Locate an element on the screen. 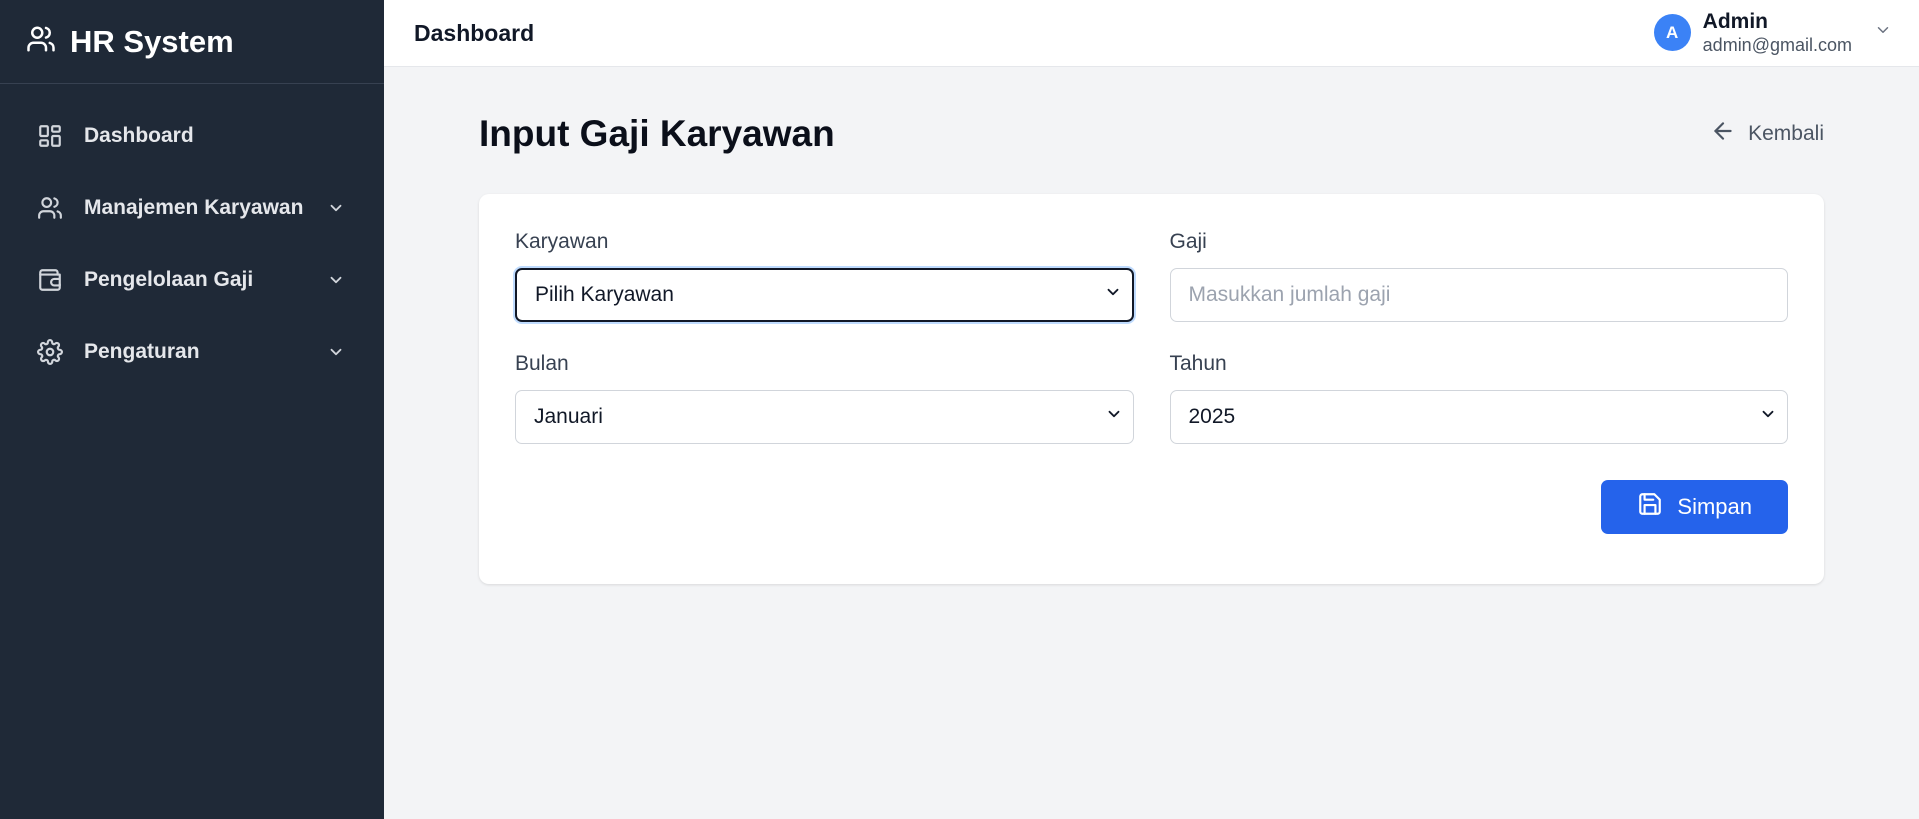 The height and width of the screenshot is (819, 1919). topbar-title: Dashboard is located at coordinates (474, 32).